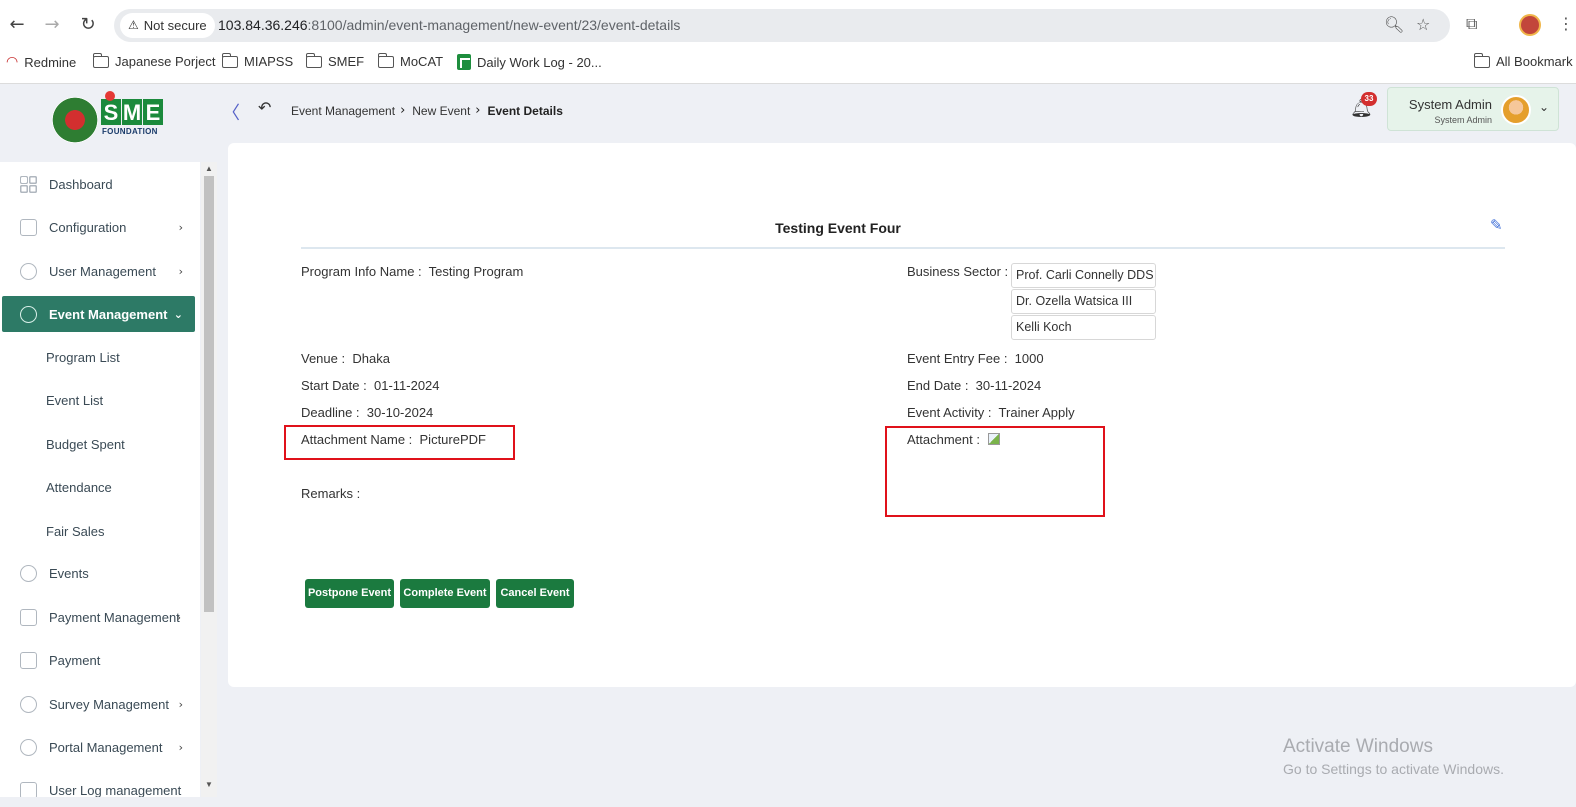 This screenshot has width=1576, height=807. What do you see at coordinates (28, 314) in the screenshot?
I see `event-icon` at bounding box center [28, 314].